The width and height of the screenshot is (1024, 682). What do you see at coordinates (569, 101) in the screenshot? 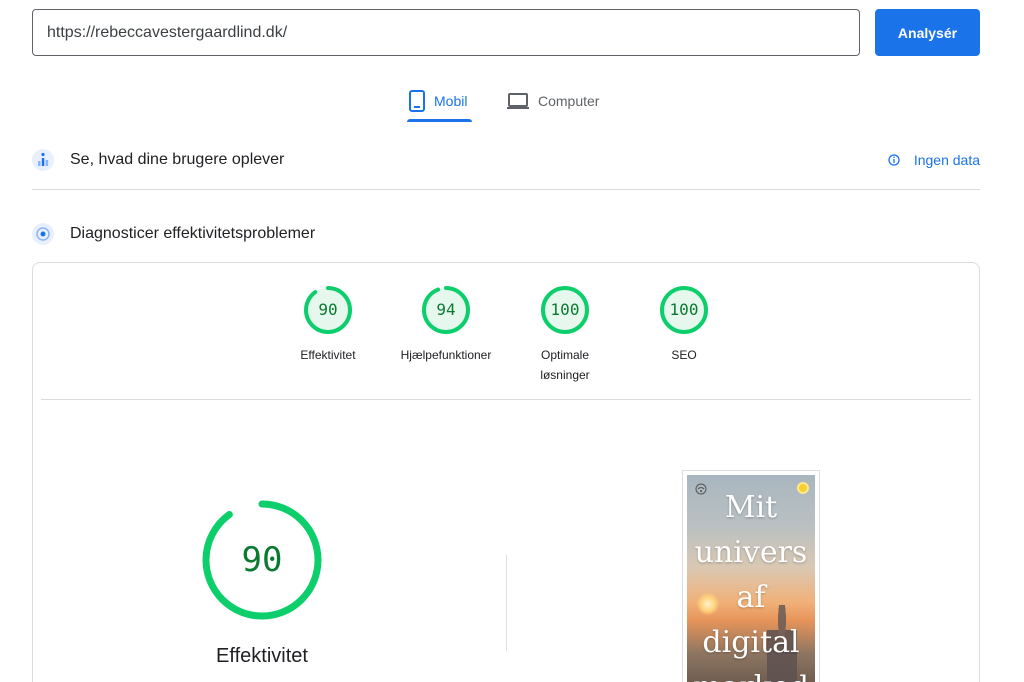
I see `tab-computer-label: Computer` at bounding box center [569, 101].